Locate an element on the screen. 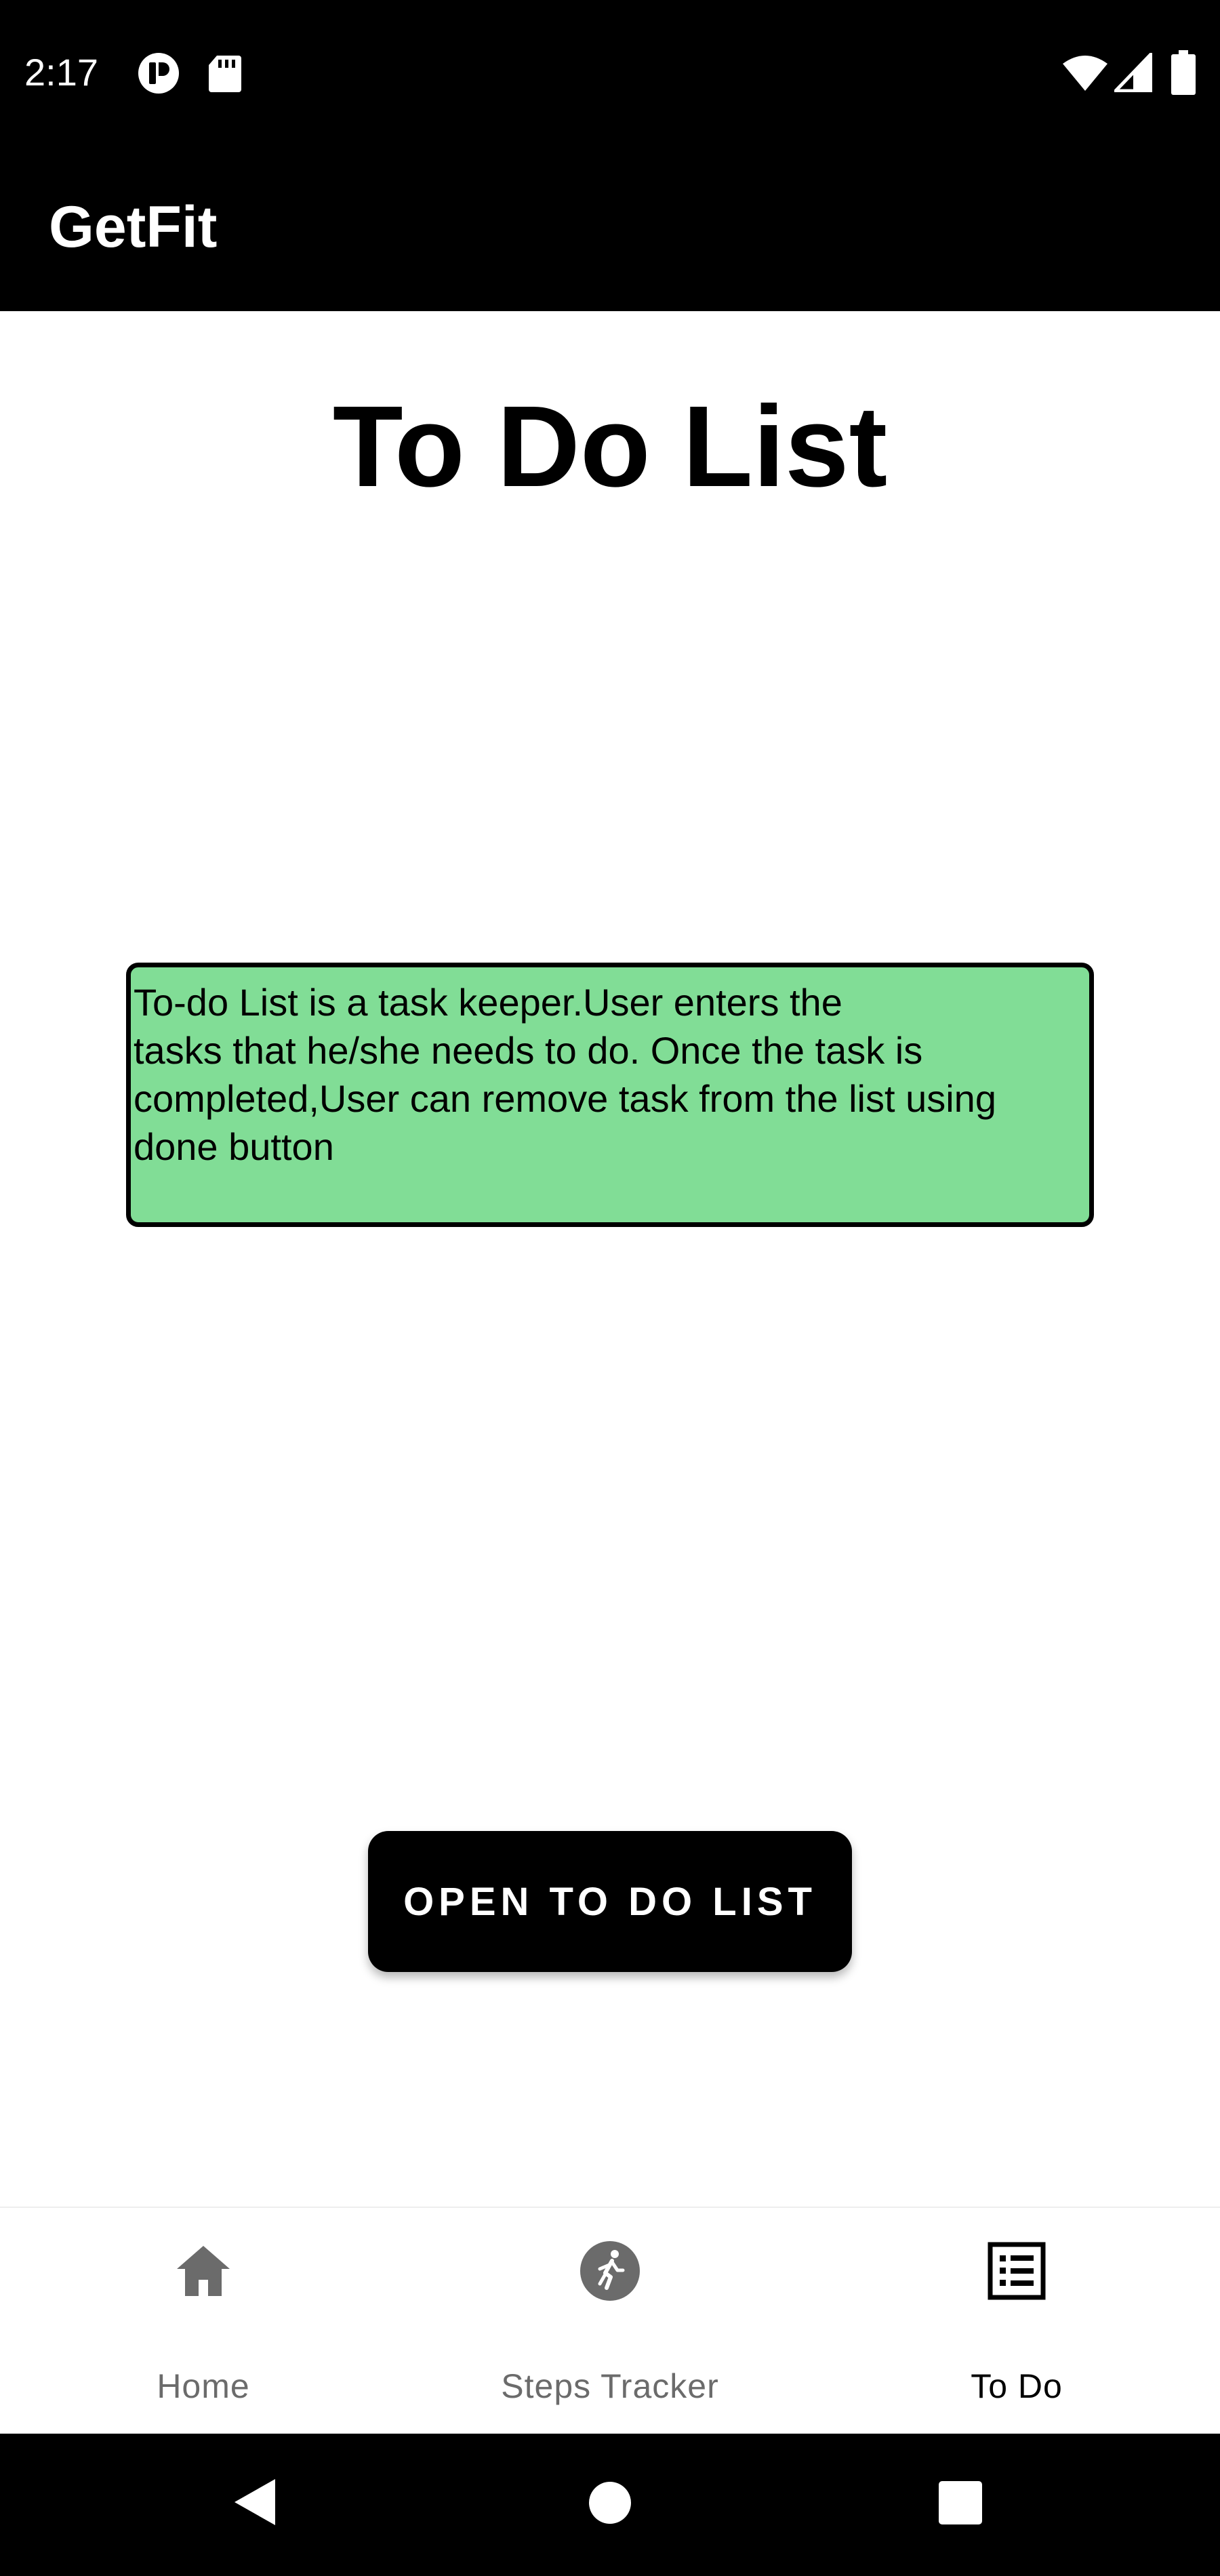 This screenshot has width=1220, height=2576. app-title: GetFit is located at coordinates (134, 227).